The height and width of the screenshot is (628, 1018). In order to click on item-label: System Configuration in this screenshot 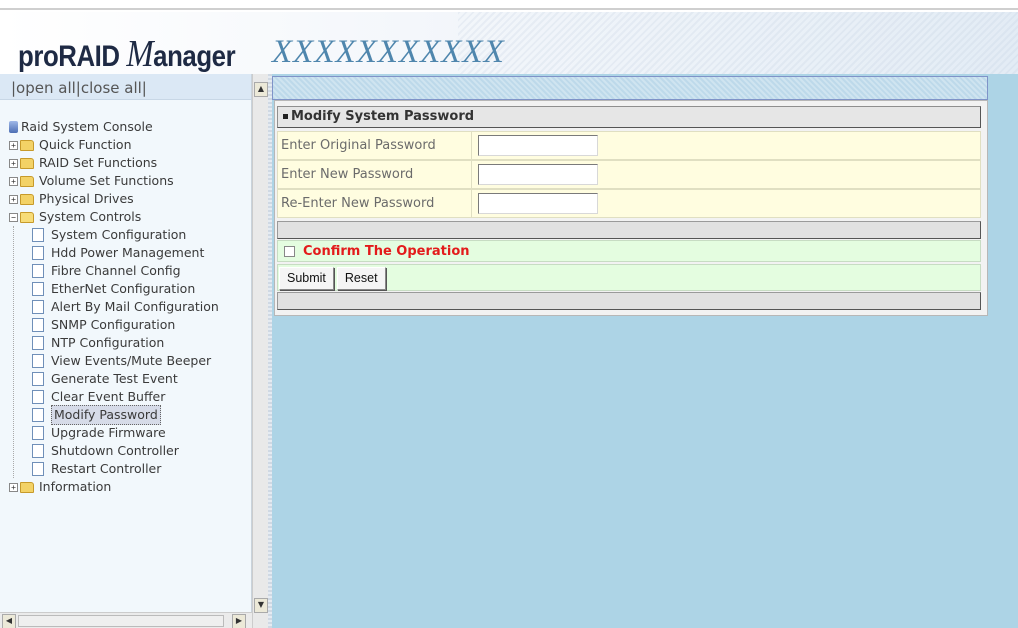, I will do `click(119, 234)`.